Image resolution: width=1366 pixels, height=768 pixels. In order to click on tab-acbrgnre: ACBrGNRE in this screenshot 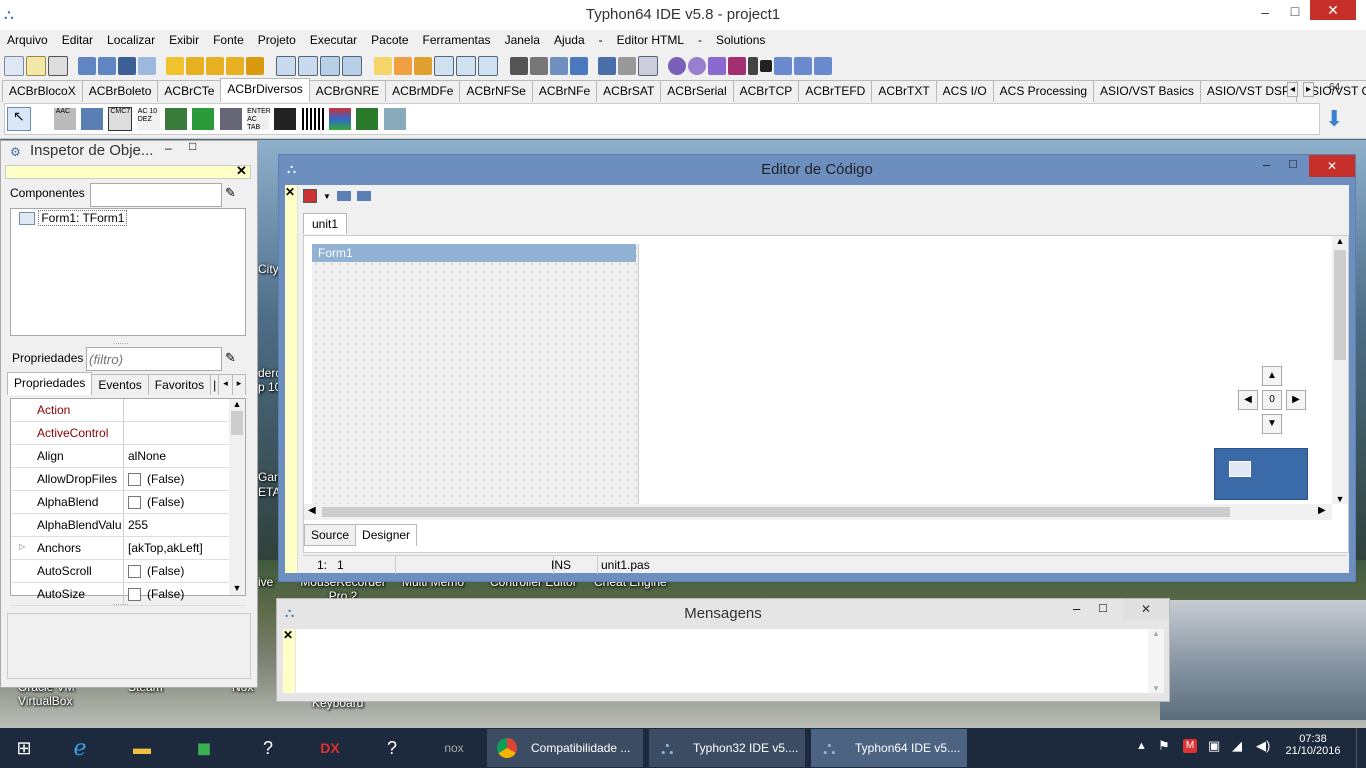, I will do `click(347, 91)`.